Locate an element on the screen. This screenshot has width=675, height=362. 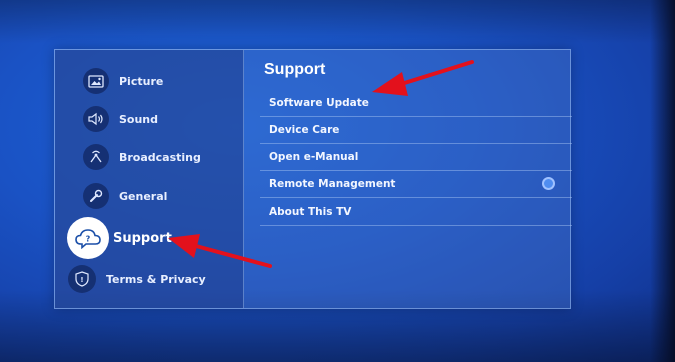
support-cloud-icon: ? is located at coordinates (88, 238).